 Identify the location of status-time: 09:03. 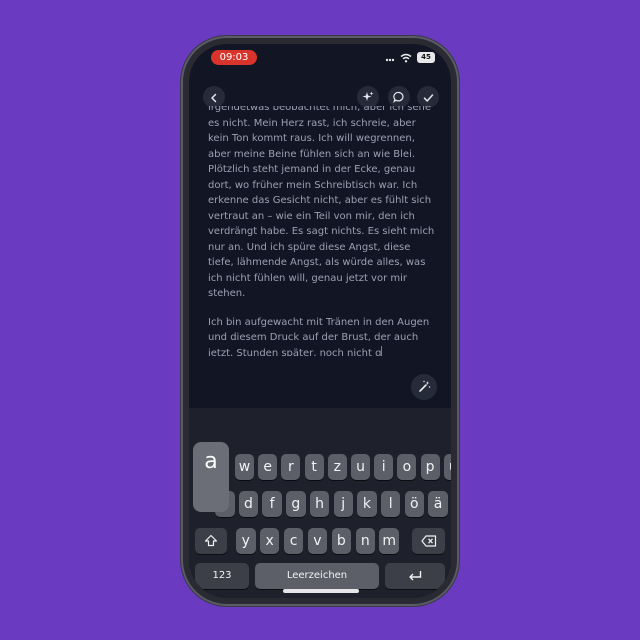
(234, 57).